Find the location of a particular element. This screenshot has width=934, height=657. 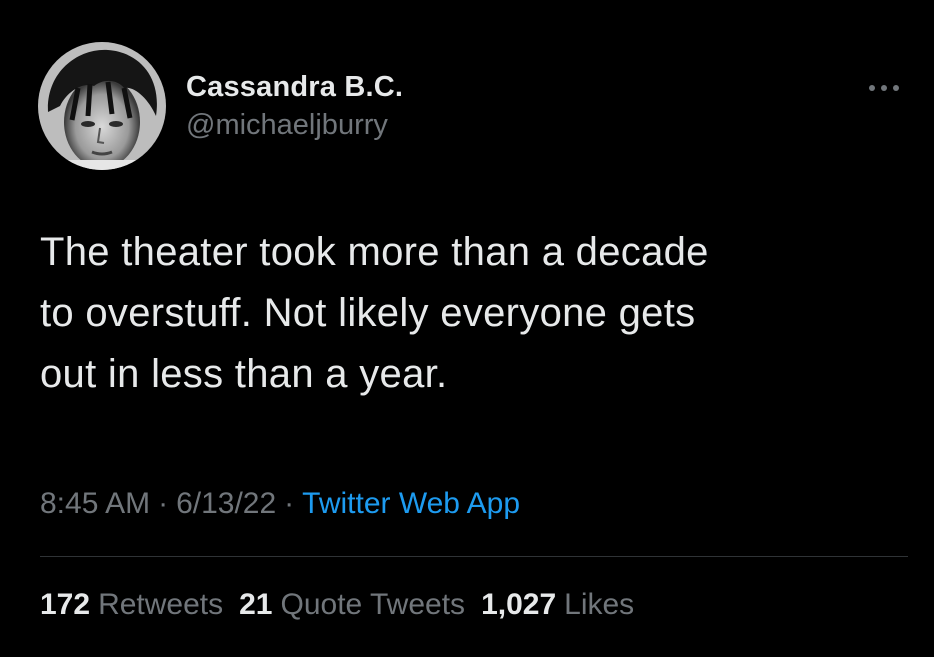

retweets-stat: 172 Retweets is located at coordinates (131, 605).